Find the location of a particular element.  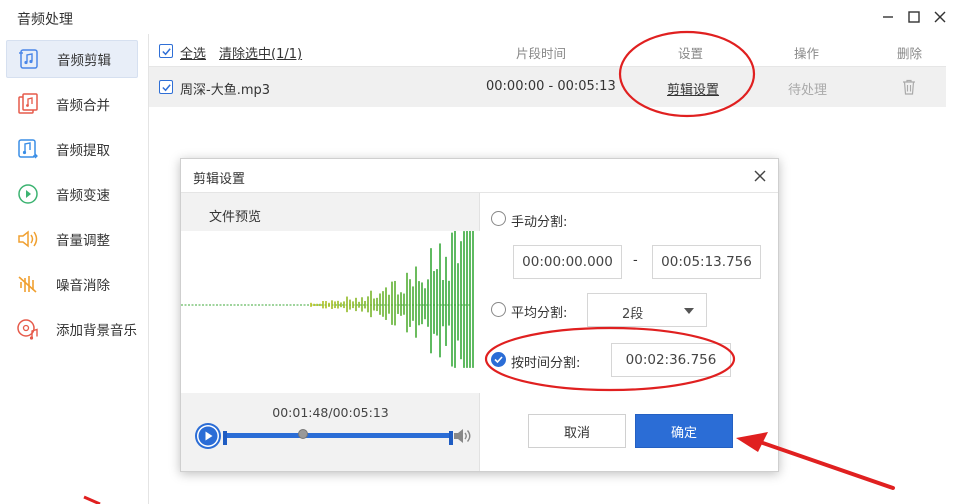

trim-start-handle is located at coordinates (225, 438).